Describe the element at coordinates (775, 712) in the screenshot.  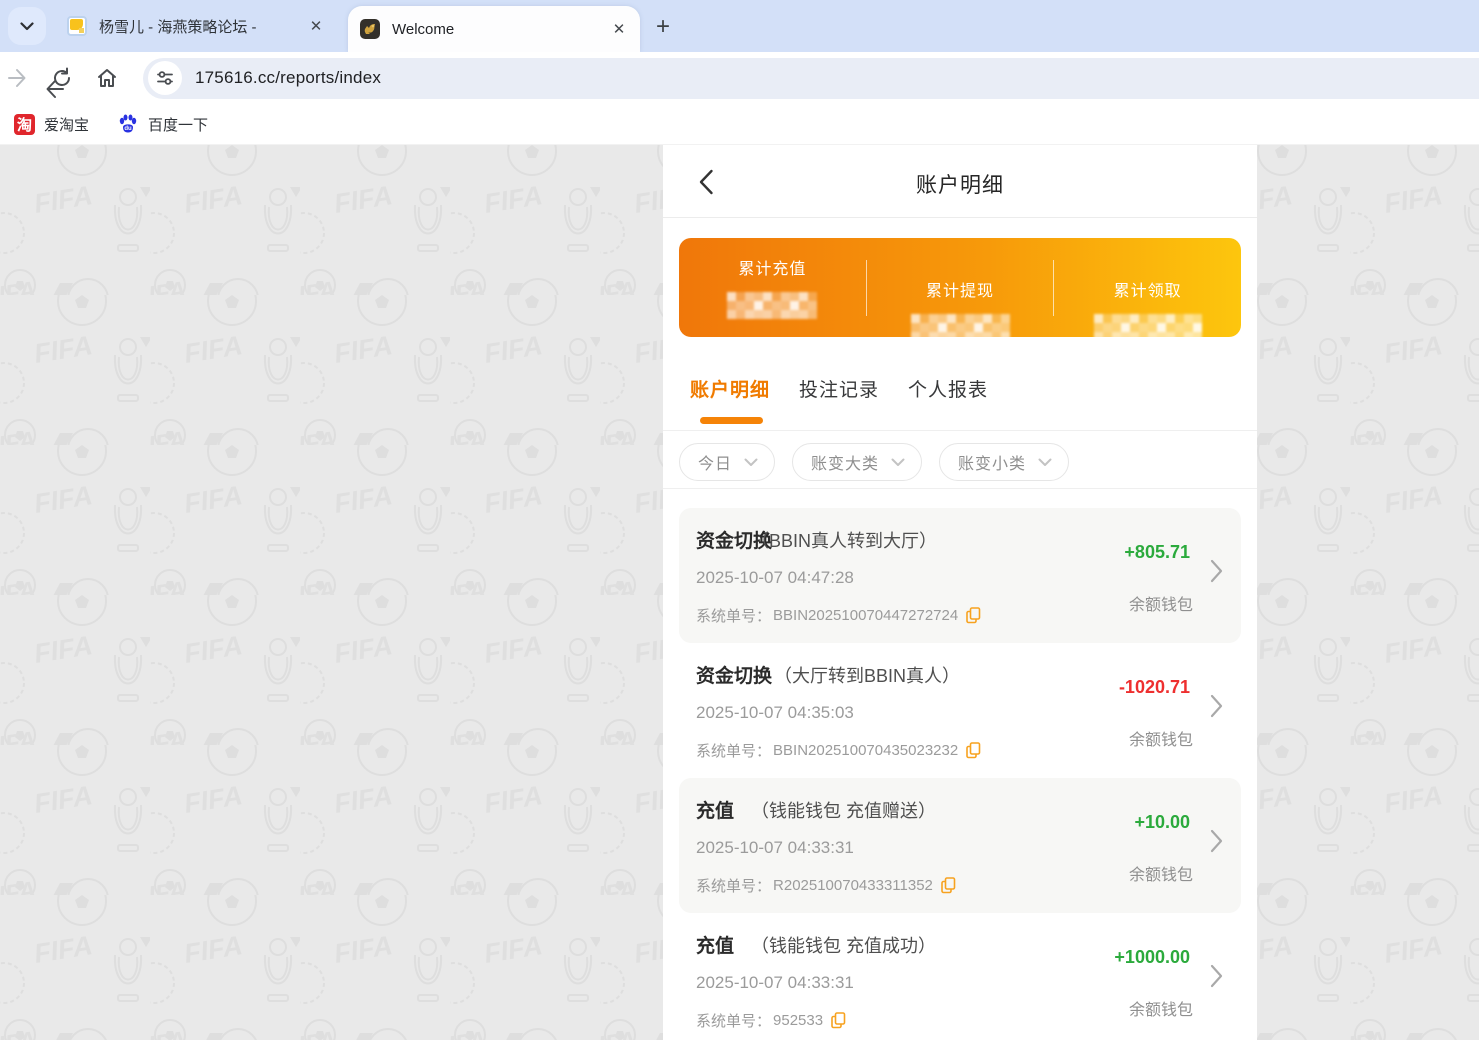
I see `txn-datetime: 2025-10-07 04:35:03` at that location.